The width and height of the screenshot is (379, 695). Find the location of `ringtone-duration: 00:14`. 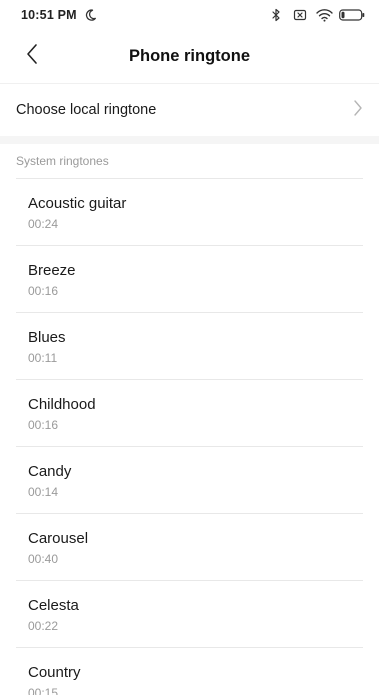

ringtone-duration: 00:14 is located at coordinates (43, 492).